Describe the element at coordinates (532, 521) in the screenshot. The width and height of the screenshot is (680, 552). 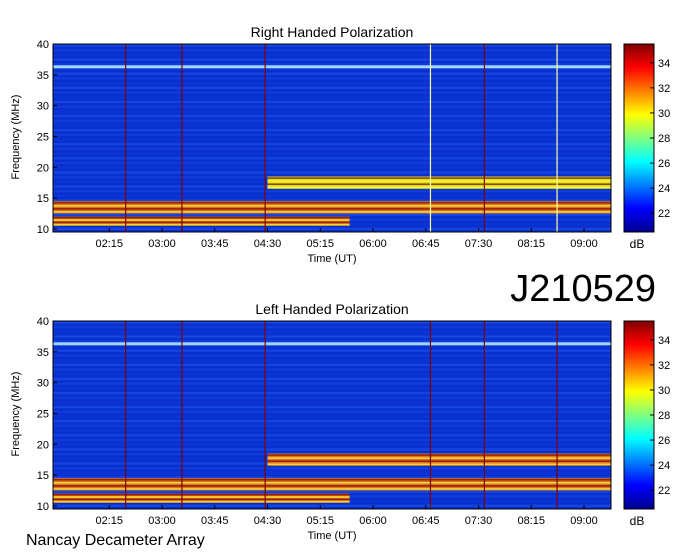
I see `x-tick-label: 08:15` at that location.